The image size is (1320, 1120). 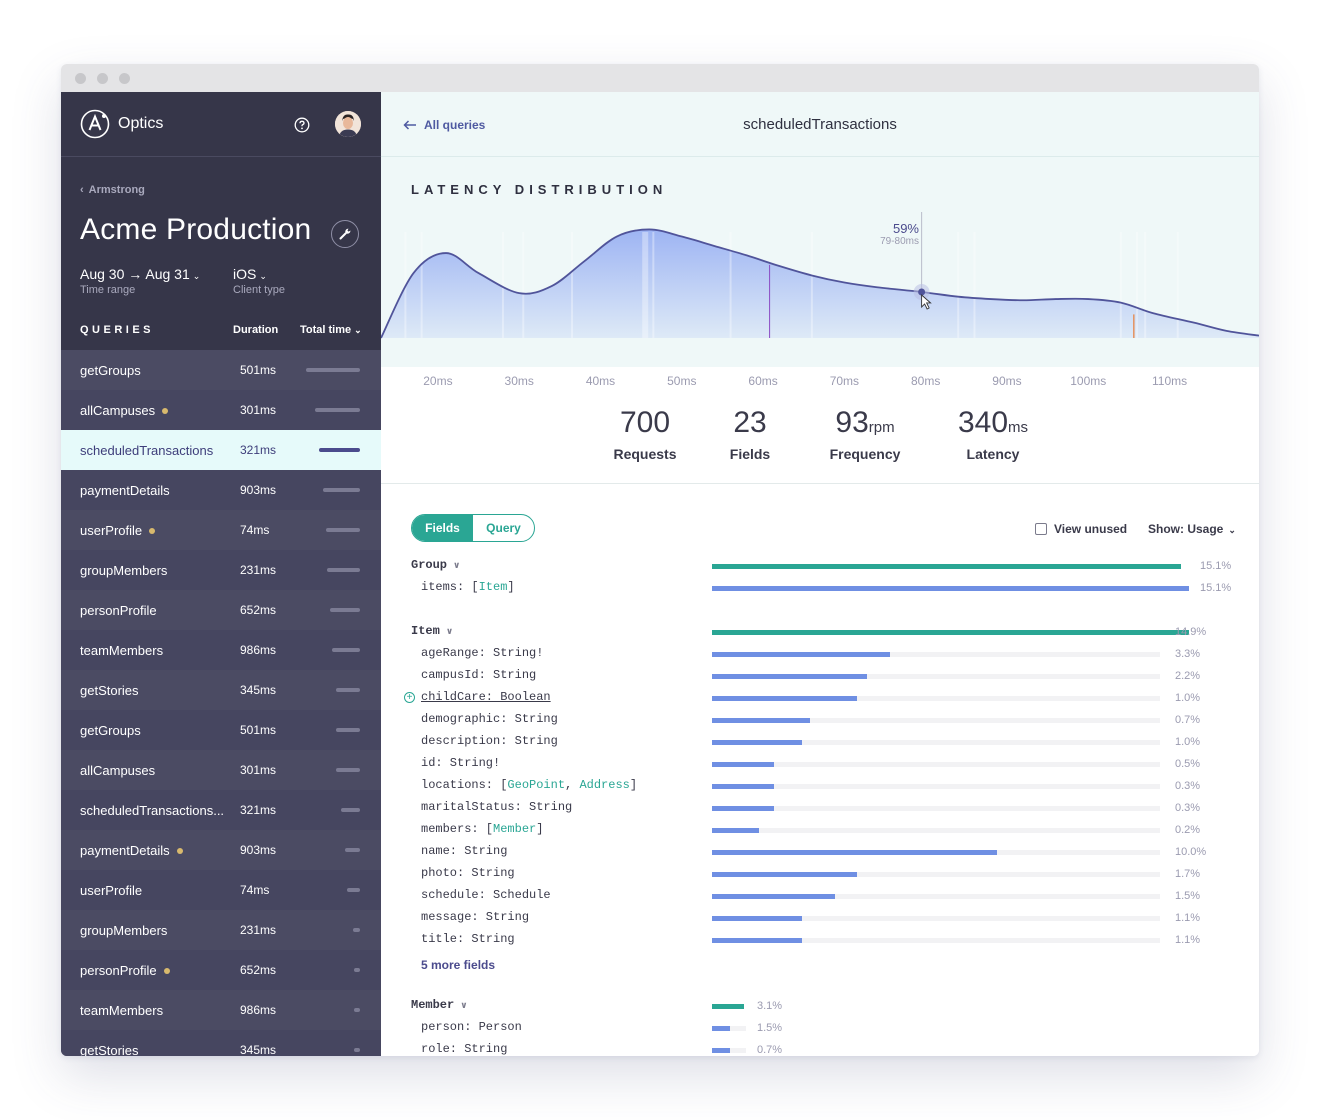 I want to click on query-row: scheduledTransactions... 321ms, so click(x=221, y=810).